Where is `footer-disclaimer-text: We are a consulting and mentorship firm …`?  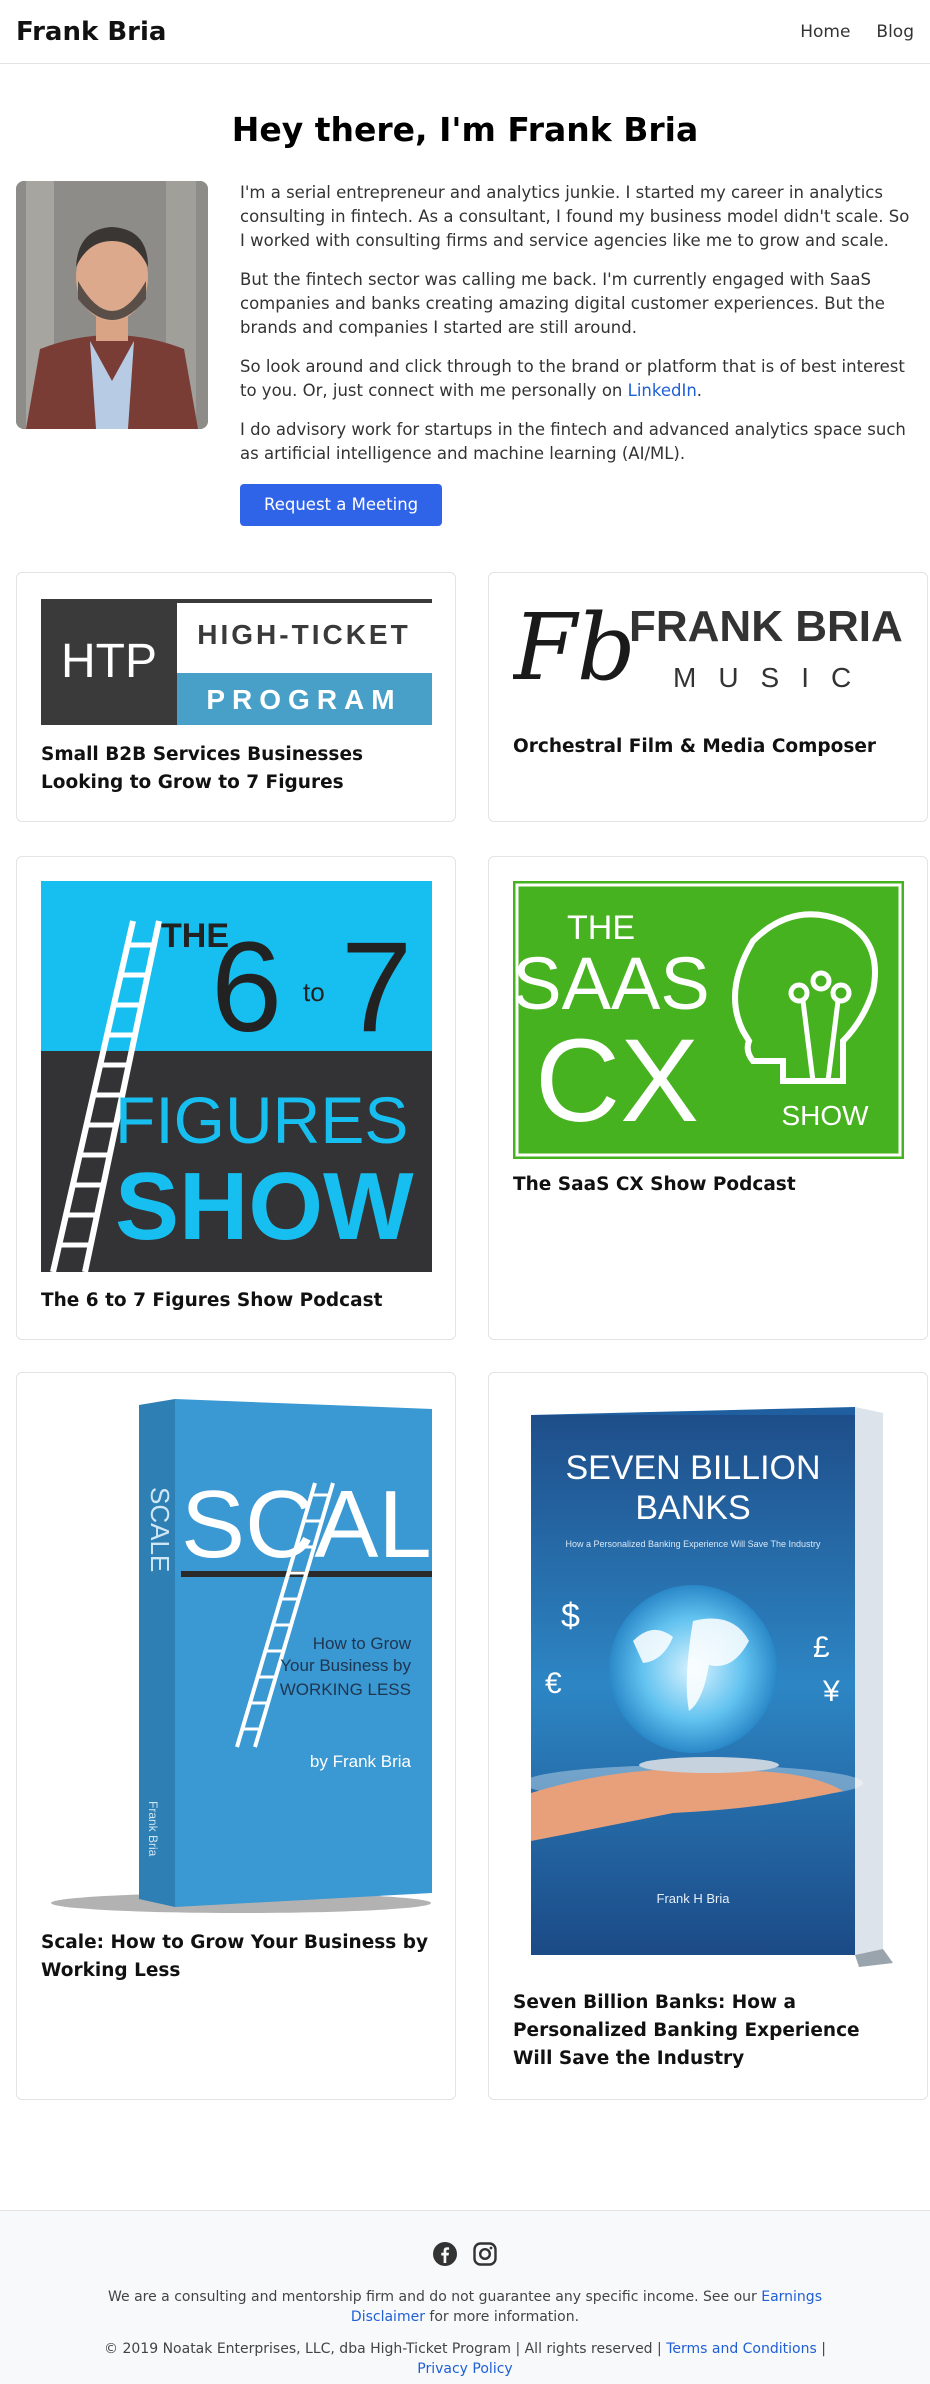 footer-disclaimer-text: We are a consulting and mentorship firm … is located at coordinates (435, 2297).